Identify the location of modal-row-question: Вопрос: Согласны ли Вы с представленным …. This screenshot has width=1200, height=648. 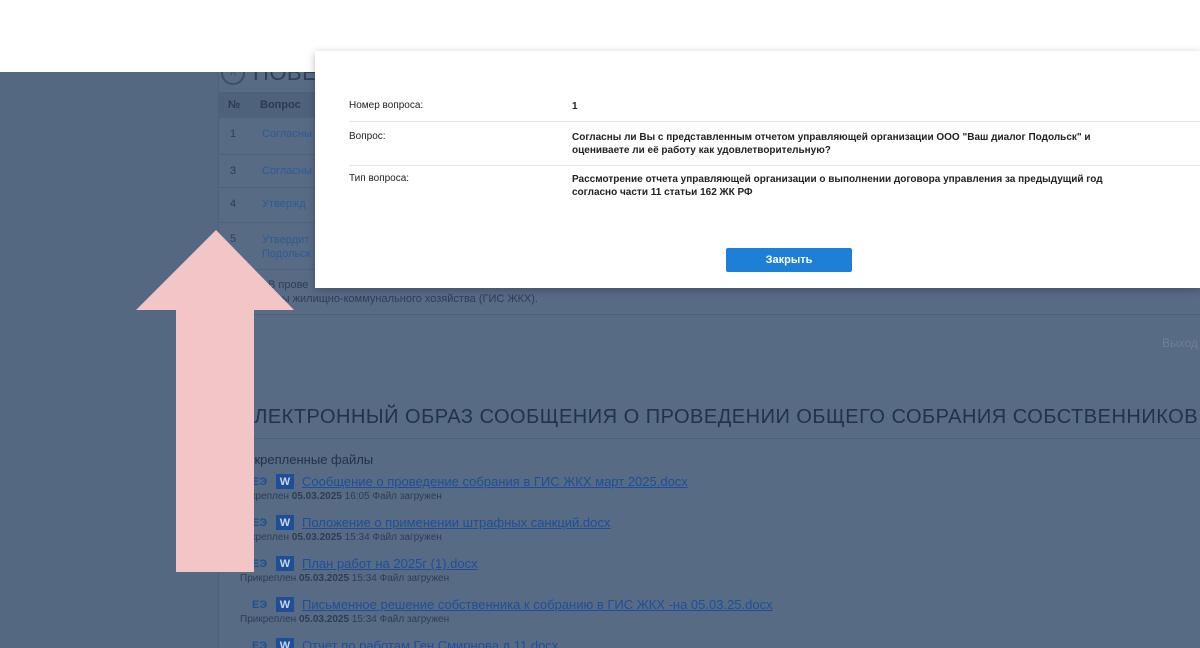
(774, 144).